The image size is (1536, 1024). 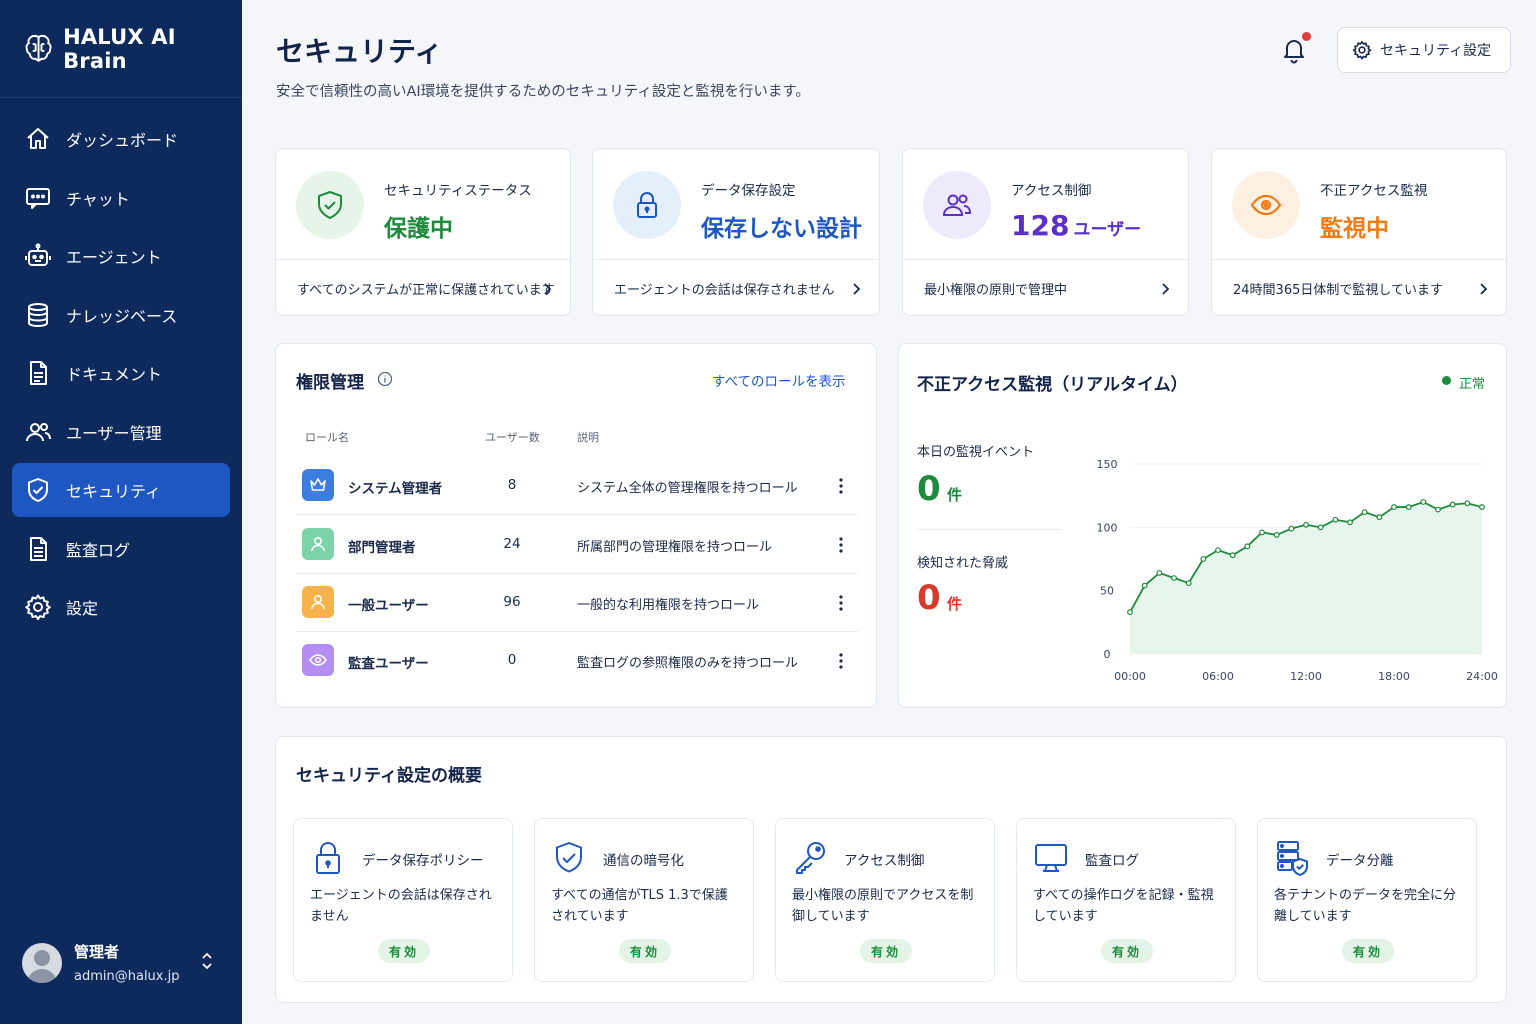 I want to click on security-settings-button: セキュリティ設定, so click(x=1424, y=50).